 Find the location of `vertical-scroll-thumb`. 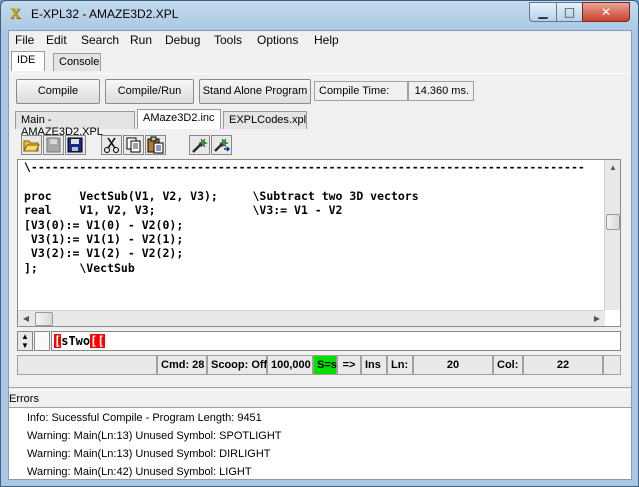

vertical-scroll-thumb is located at coordinates (613, 222).